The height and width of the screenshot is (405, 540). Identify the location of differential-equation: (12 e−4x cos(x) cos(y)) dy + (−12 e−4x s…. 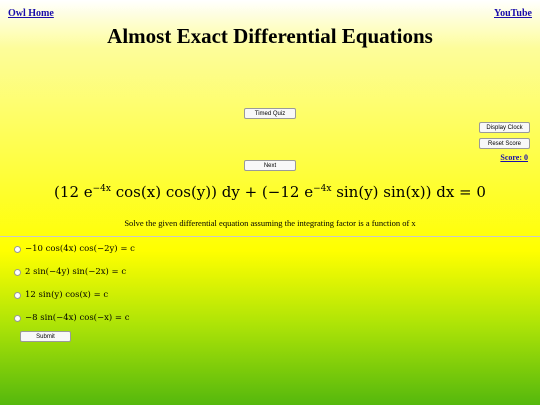
(270, 192).